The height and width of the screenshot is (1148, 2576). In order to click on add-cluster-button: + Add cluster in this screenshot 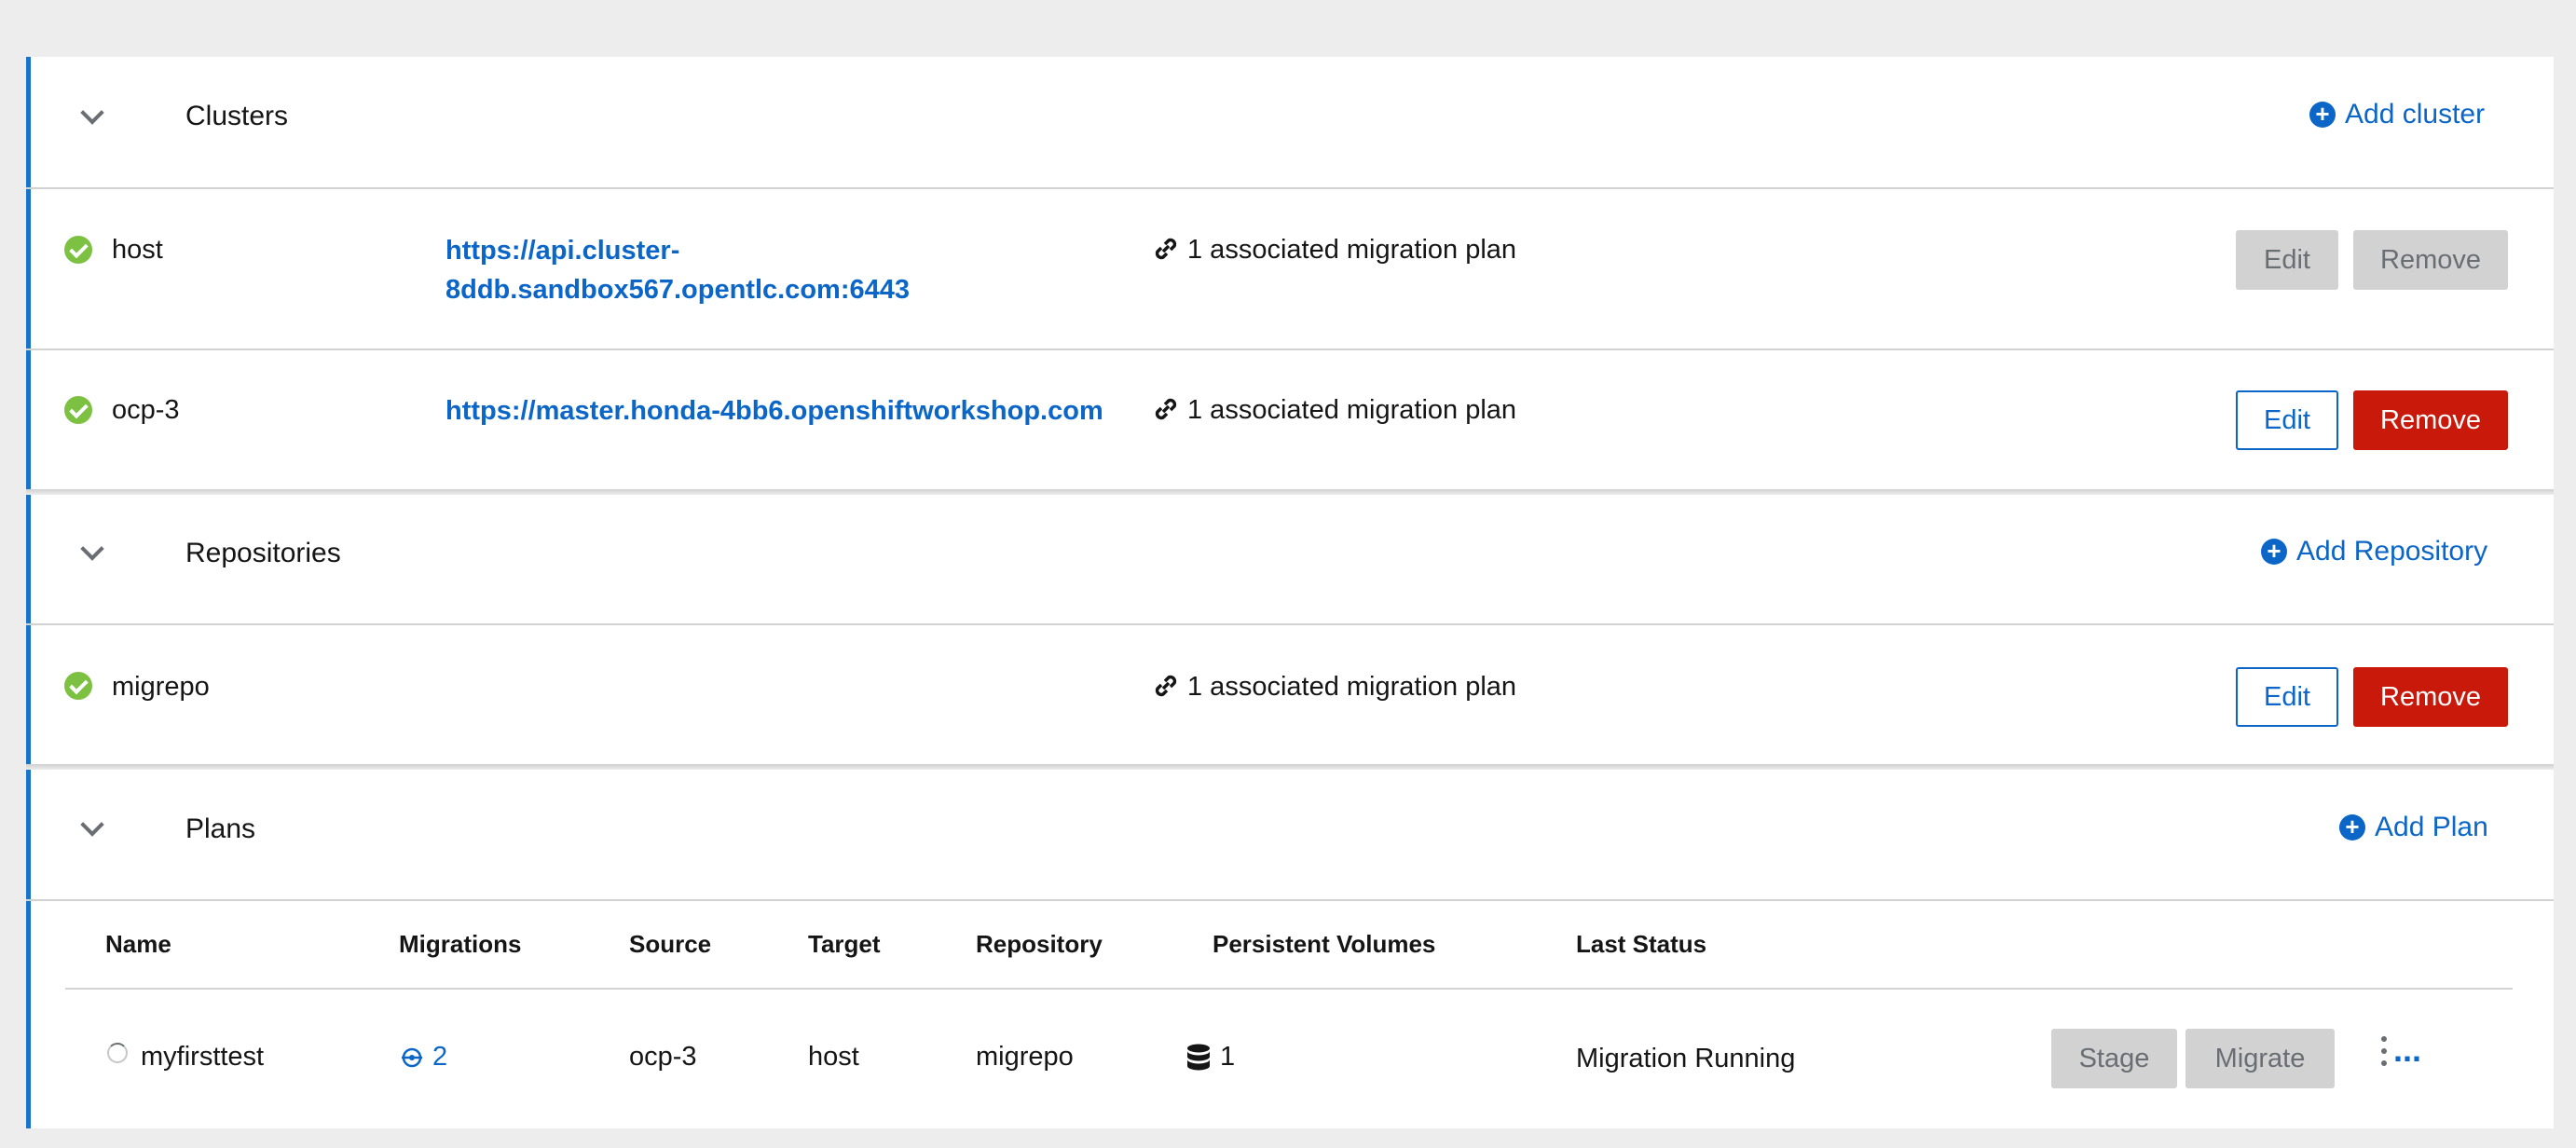, I will do `click(2397, 114)`.